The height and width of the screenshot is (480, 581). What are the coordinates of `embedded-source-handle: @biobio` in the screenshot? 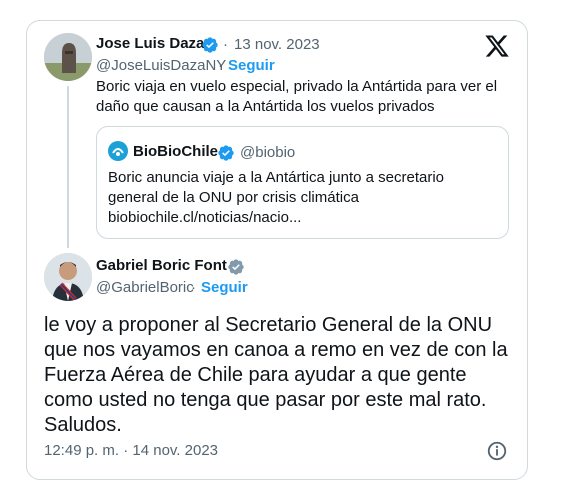 It's located at (267, 152).